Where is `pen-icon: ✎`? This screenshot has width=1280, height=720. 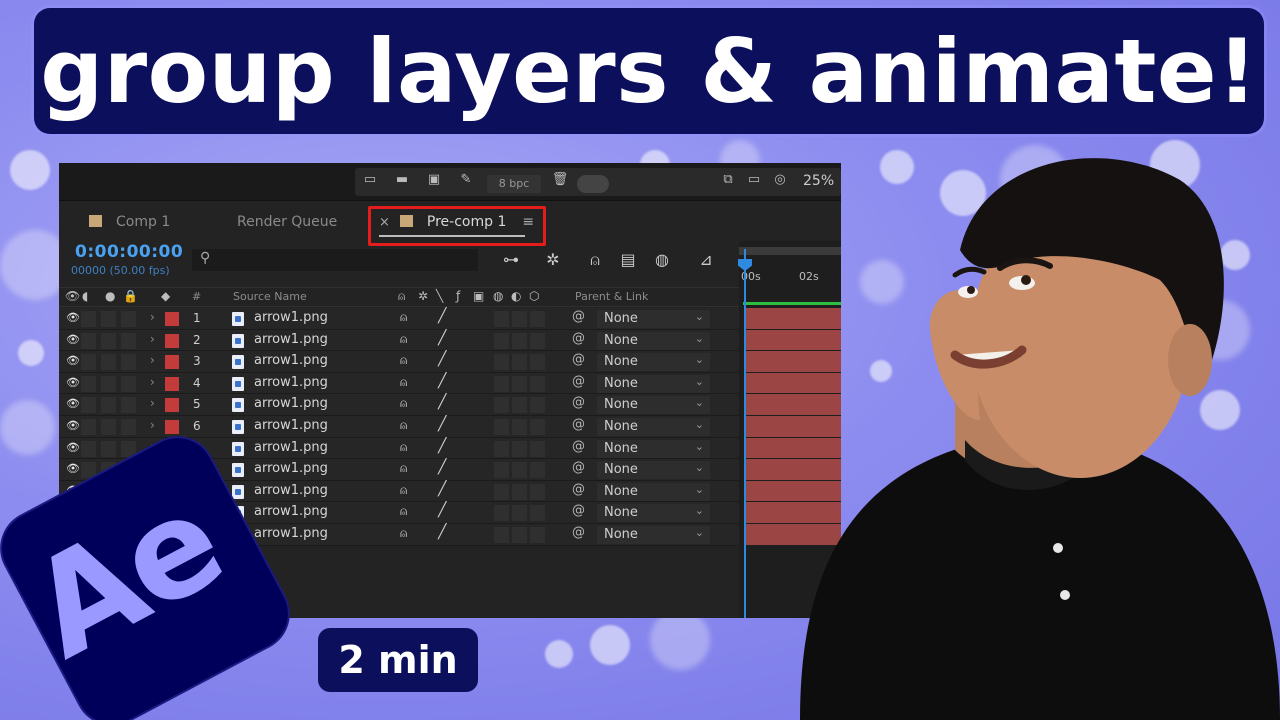 pen-icon: ✎ is located at coordinates (466, 180).